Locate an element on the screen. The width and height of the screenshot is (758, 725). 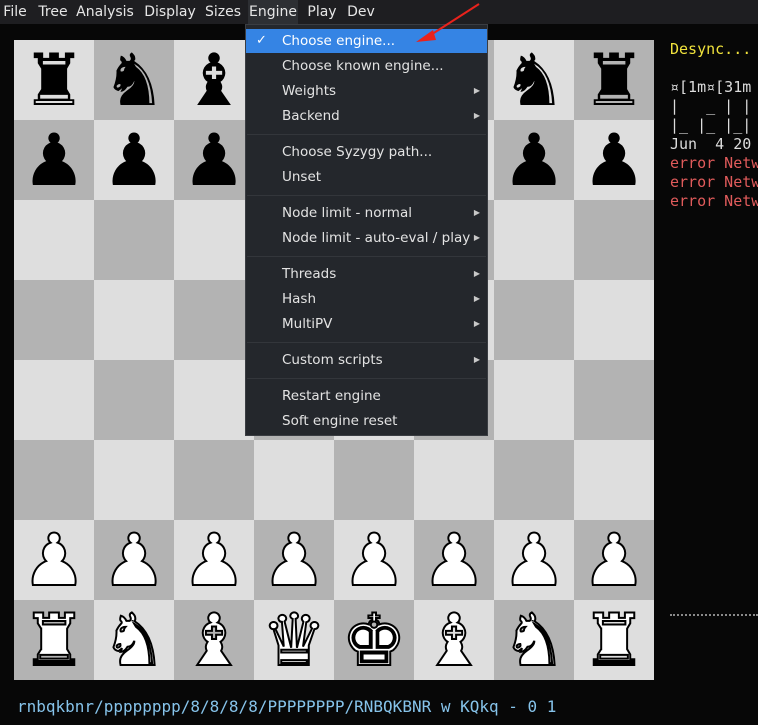
square-f3 is located at coordinates (454, 480).